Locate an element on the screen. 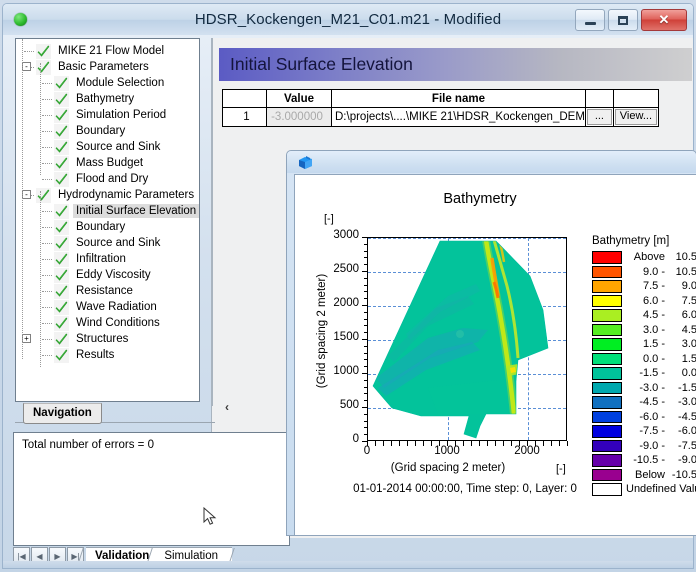  sidebar-item-bathymetry: Bathymetry is located at coordinates (109, 99).